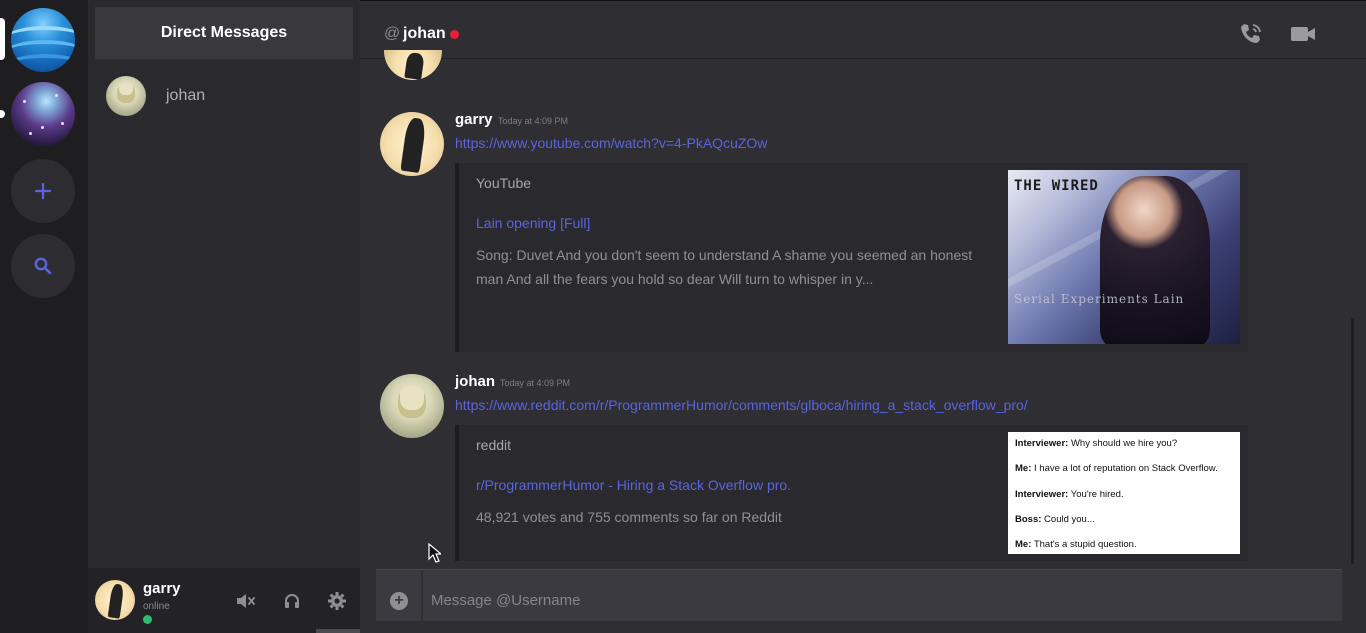 This screenshot has height=633, width=1366. What do you see at coordinates (533, 223) in the screenshot?
I see `embed-title: Lain opening [Full]` at bounding box center [533, 223].